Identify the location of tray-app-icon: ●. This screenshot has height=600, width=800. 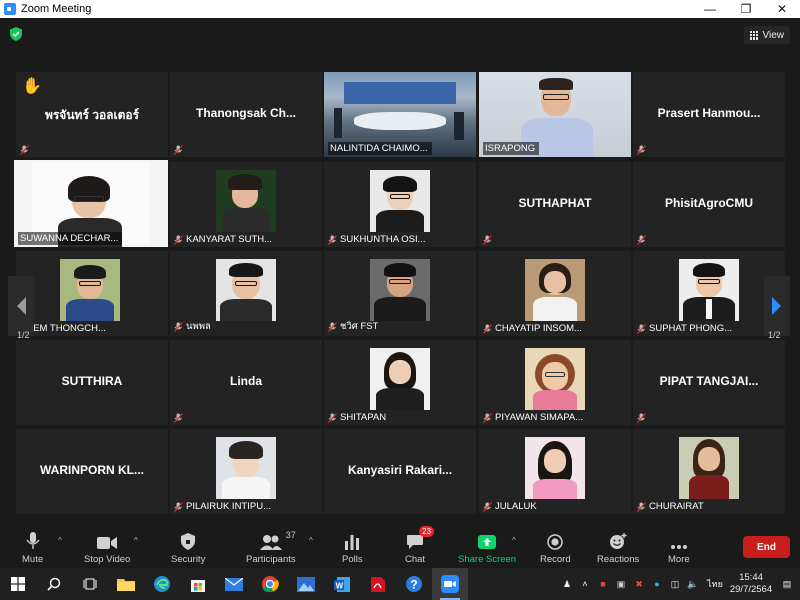
(657, 584).